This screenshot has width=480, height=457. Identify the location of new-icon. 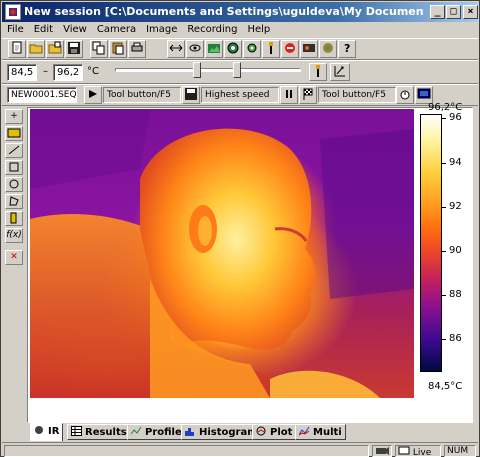
(17, 49).